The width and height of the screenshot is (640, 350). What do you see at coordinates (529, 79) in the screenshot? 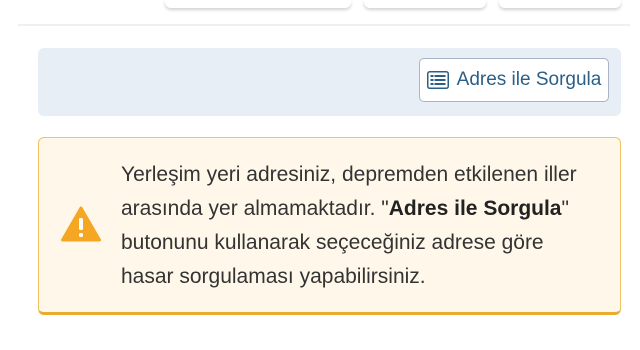
I see `address-query-button-label: Adres ile Sorgula` at bounding box center [529, 79].